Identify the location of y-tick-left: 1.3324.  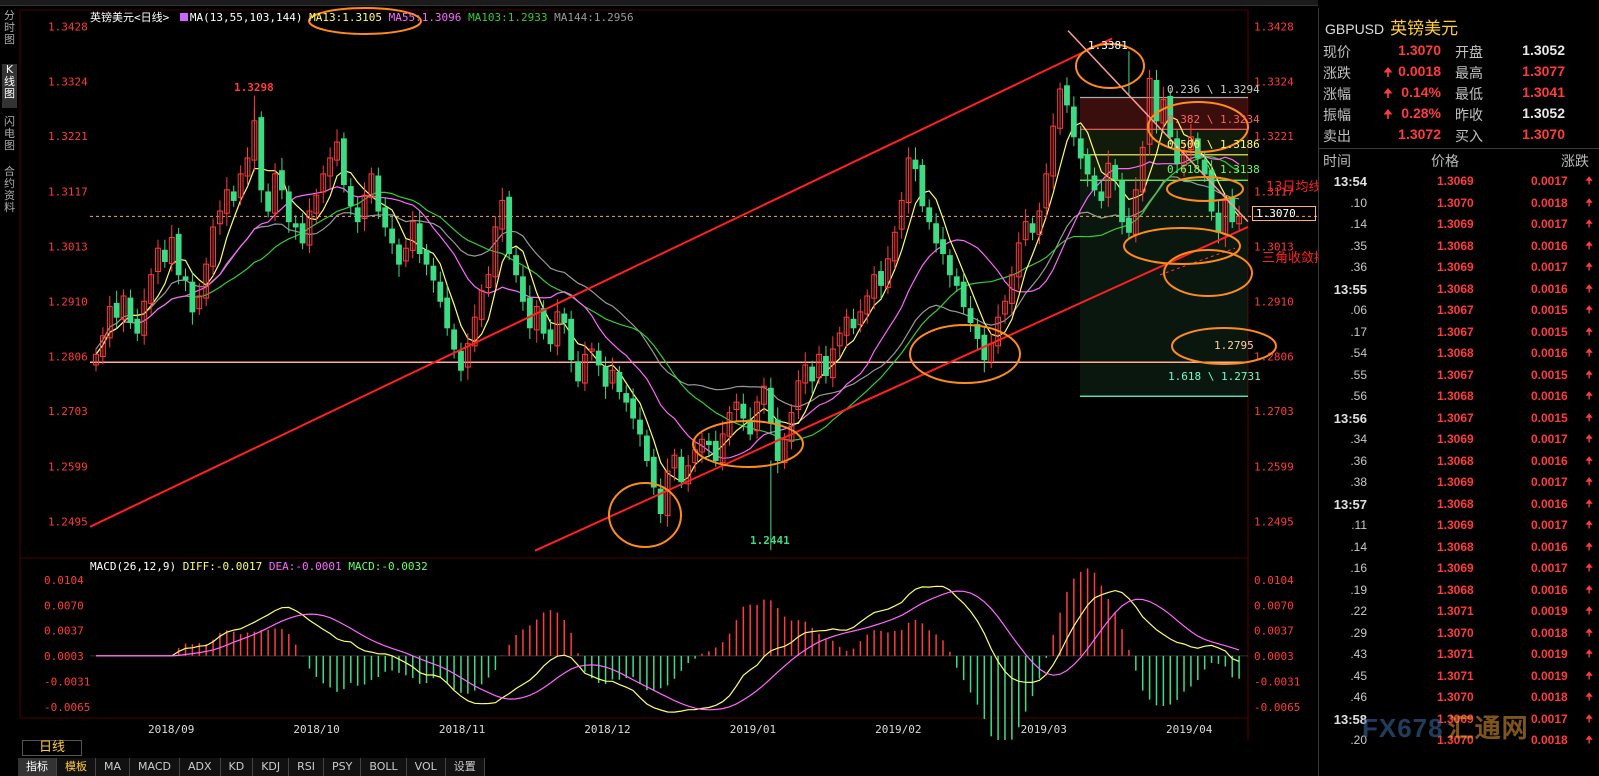
(68, 82).